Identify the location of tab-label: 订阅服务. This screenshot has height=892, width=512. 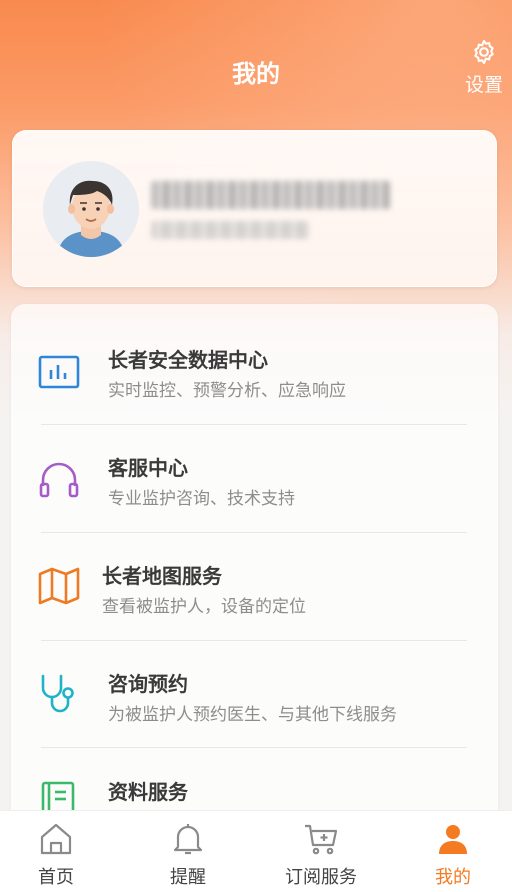
(321, 877).